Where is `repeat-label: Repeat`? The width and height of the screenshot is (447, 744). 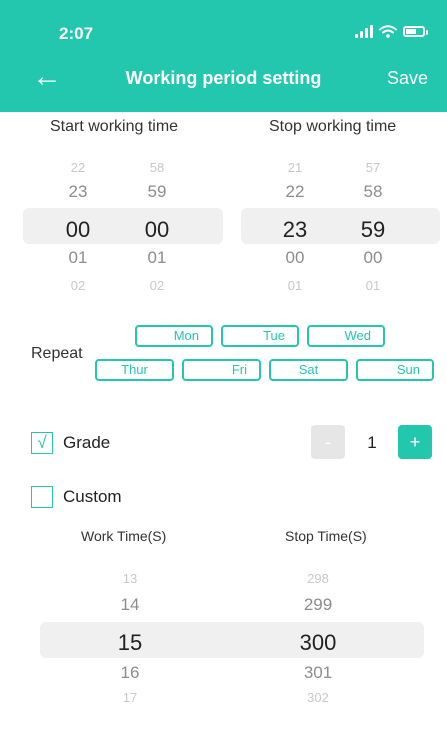 repeat-label: Repeat is located at coordinates (57, 353).